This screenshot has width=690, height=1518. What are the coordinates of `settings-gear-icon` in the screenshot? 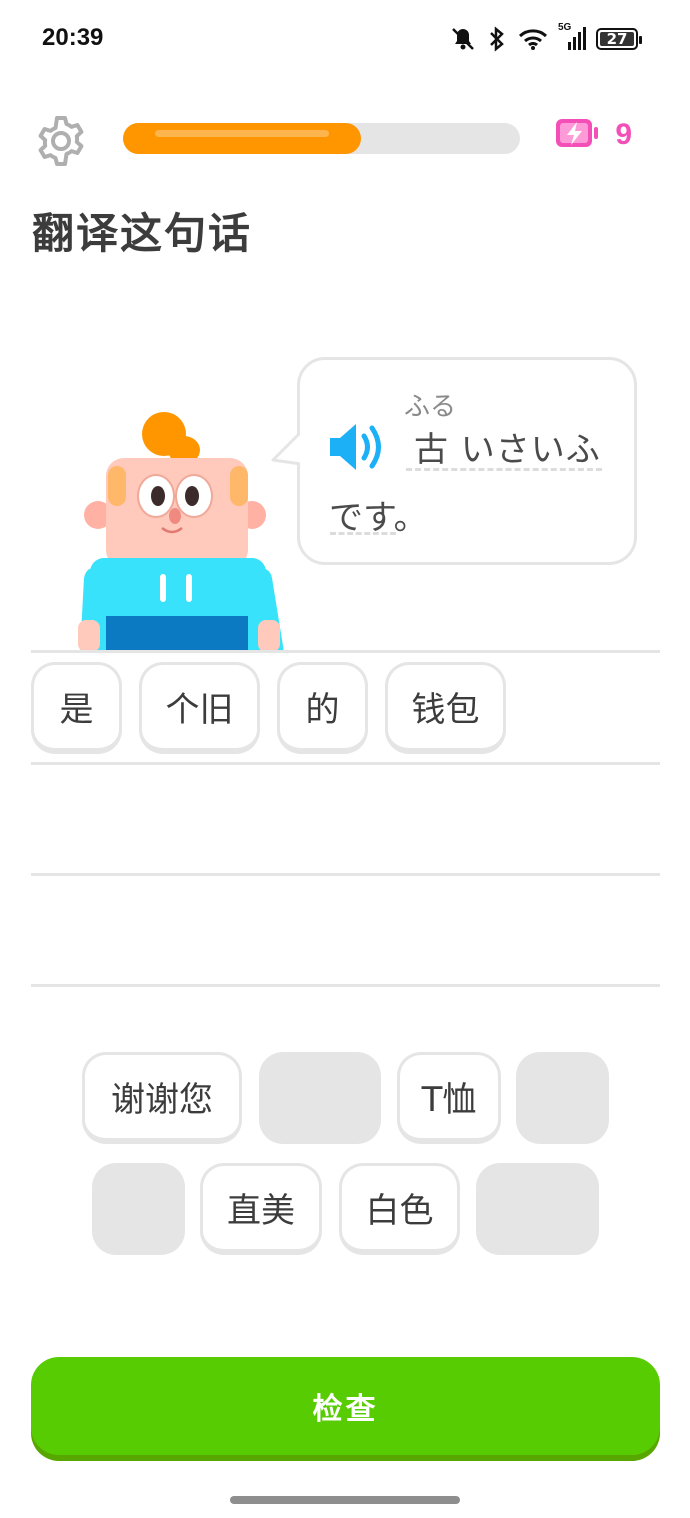 It's located at (61, 141).